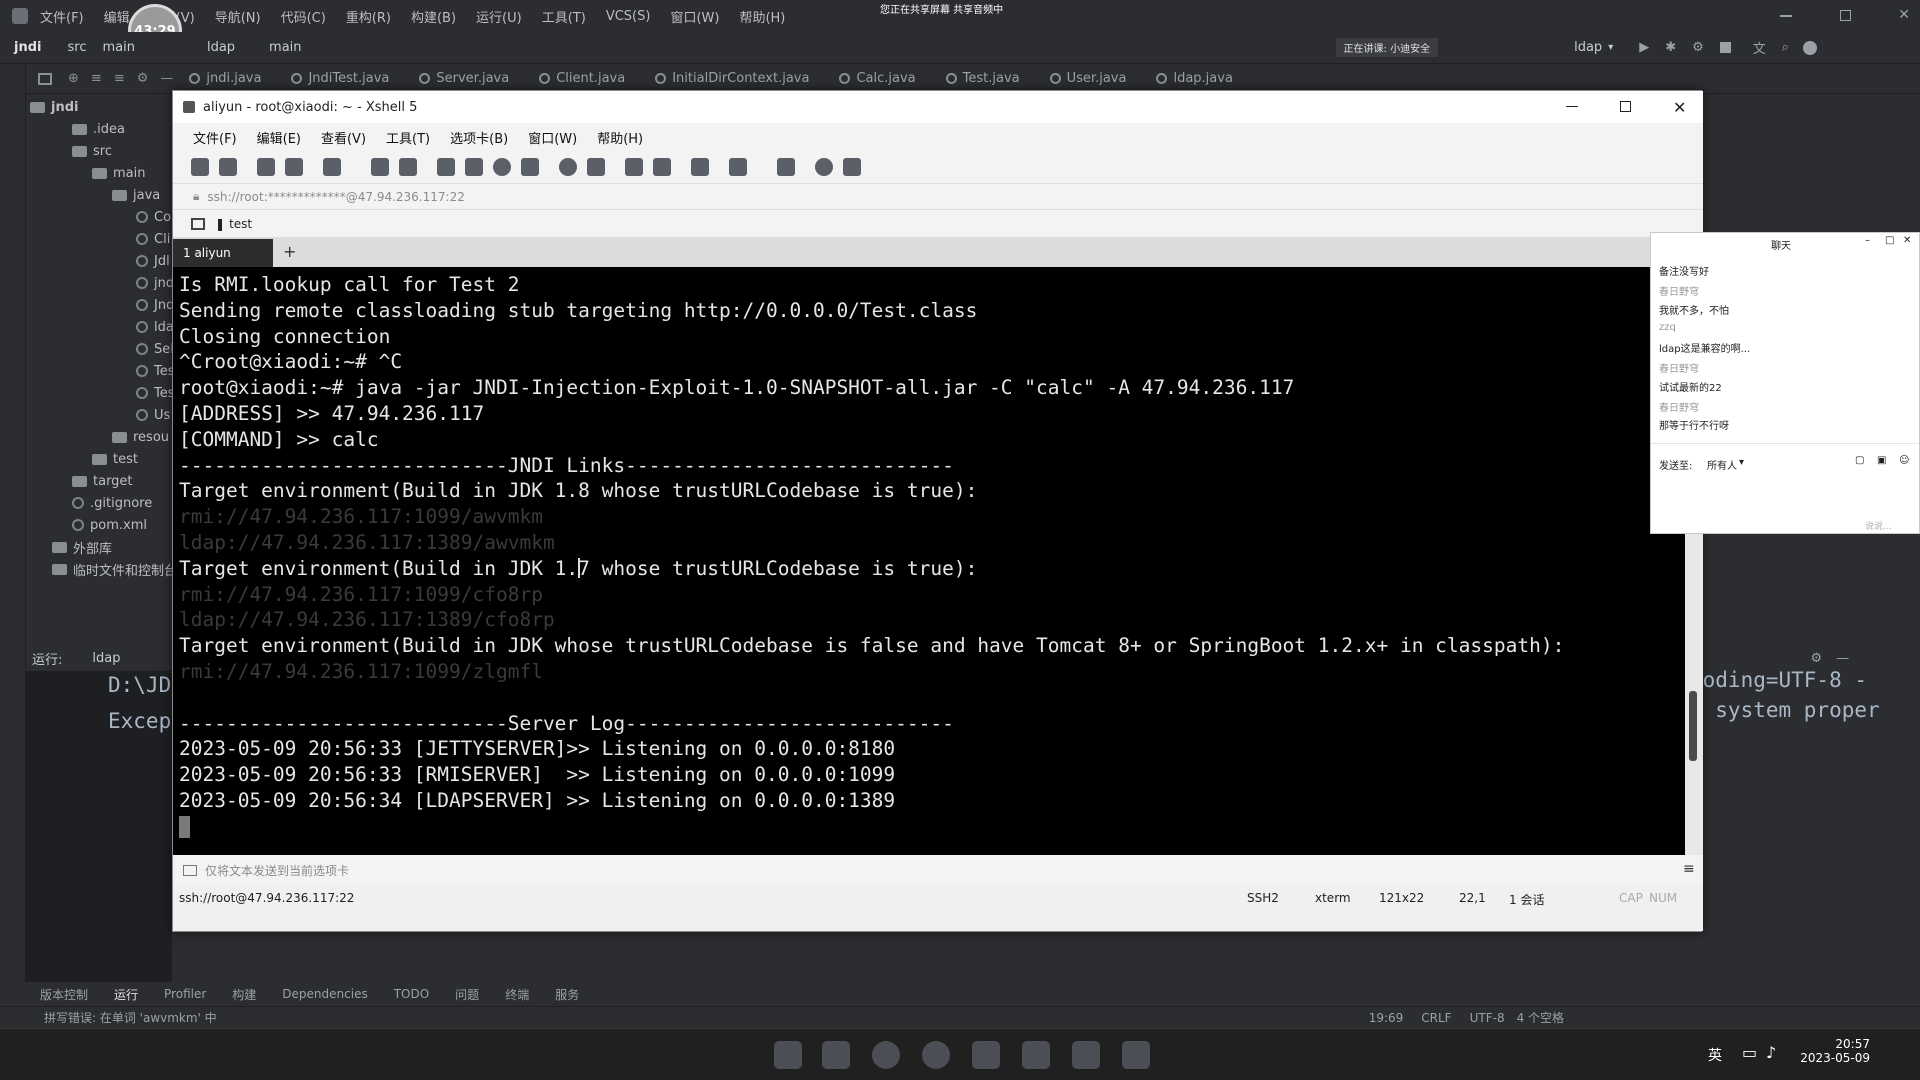 The height and width of the screenshot is (1080, 1920). I want to click on tool-vcs: 版本控制, so click(64, 994).